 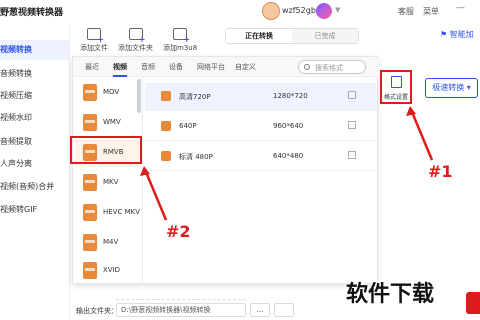 I want to click on format-name: M4V, so click(x=111, y=242).